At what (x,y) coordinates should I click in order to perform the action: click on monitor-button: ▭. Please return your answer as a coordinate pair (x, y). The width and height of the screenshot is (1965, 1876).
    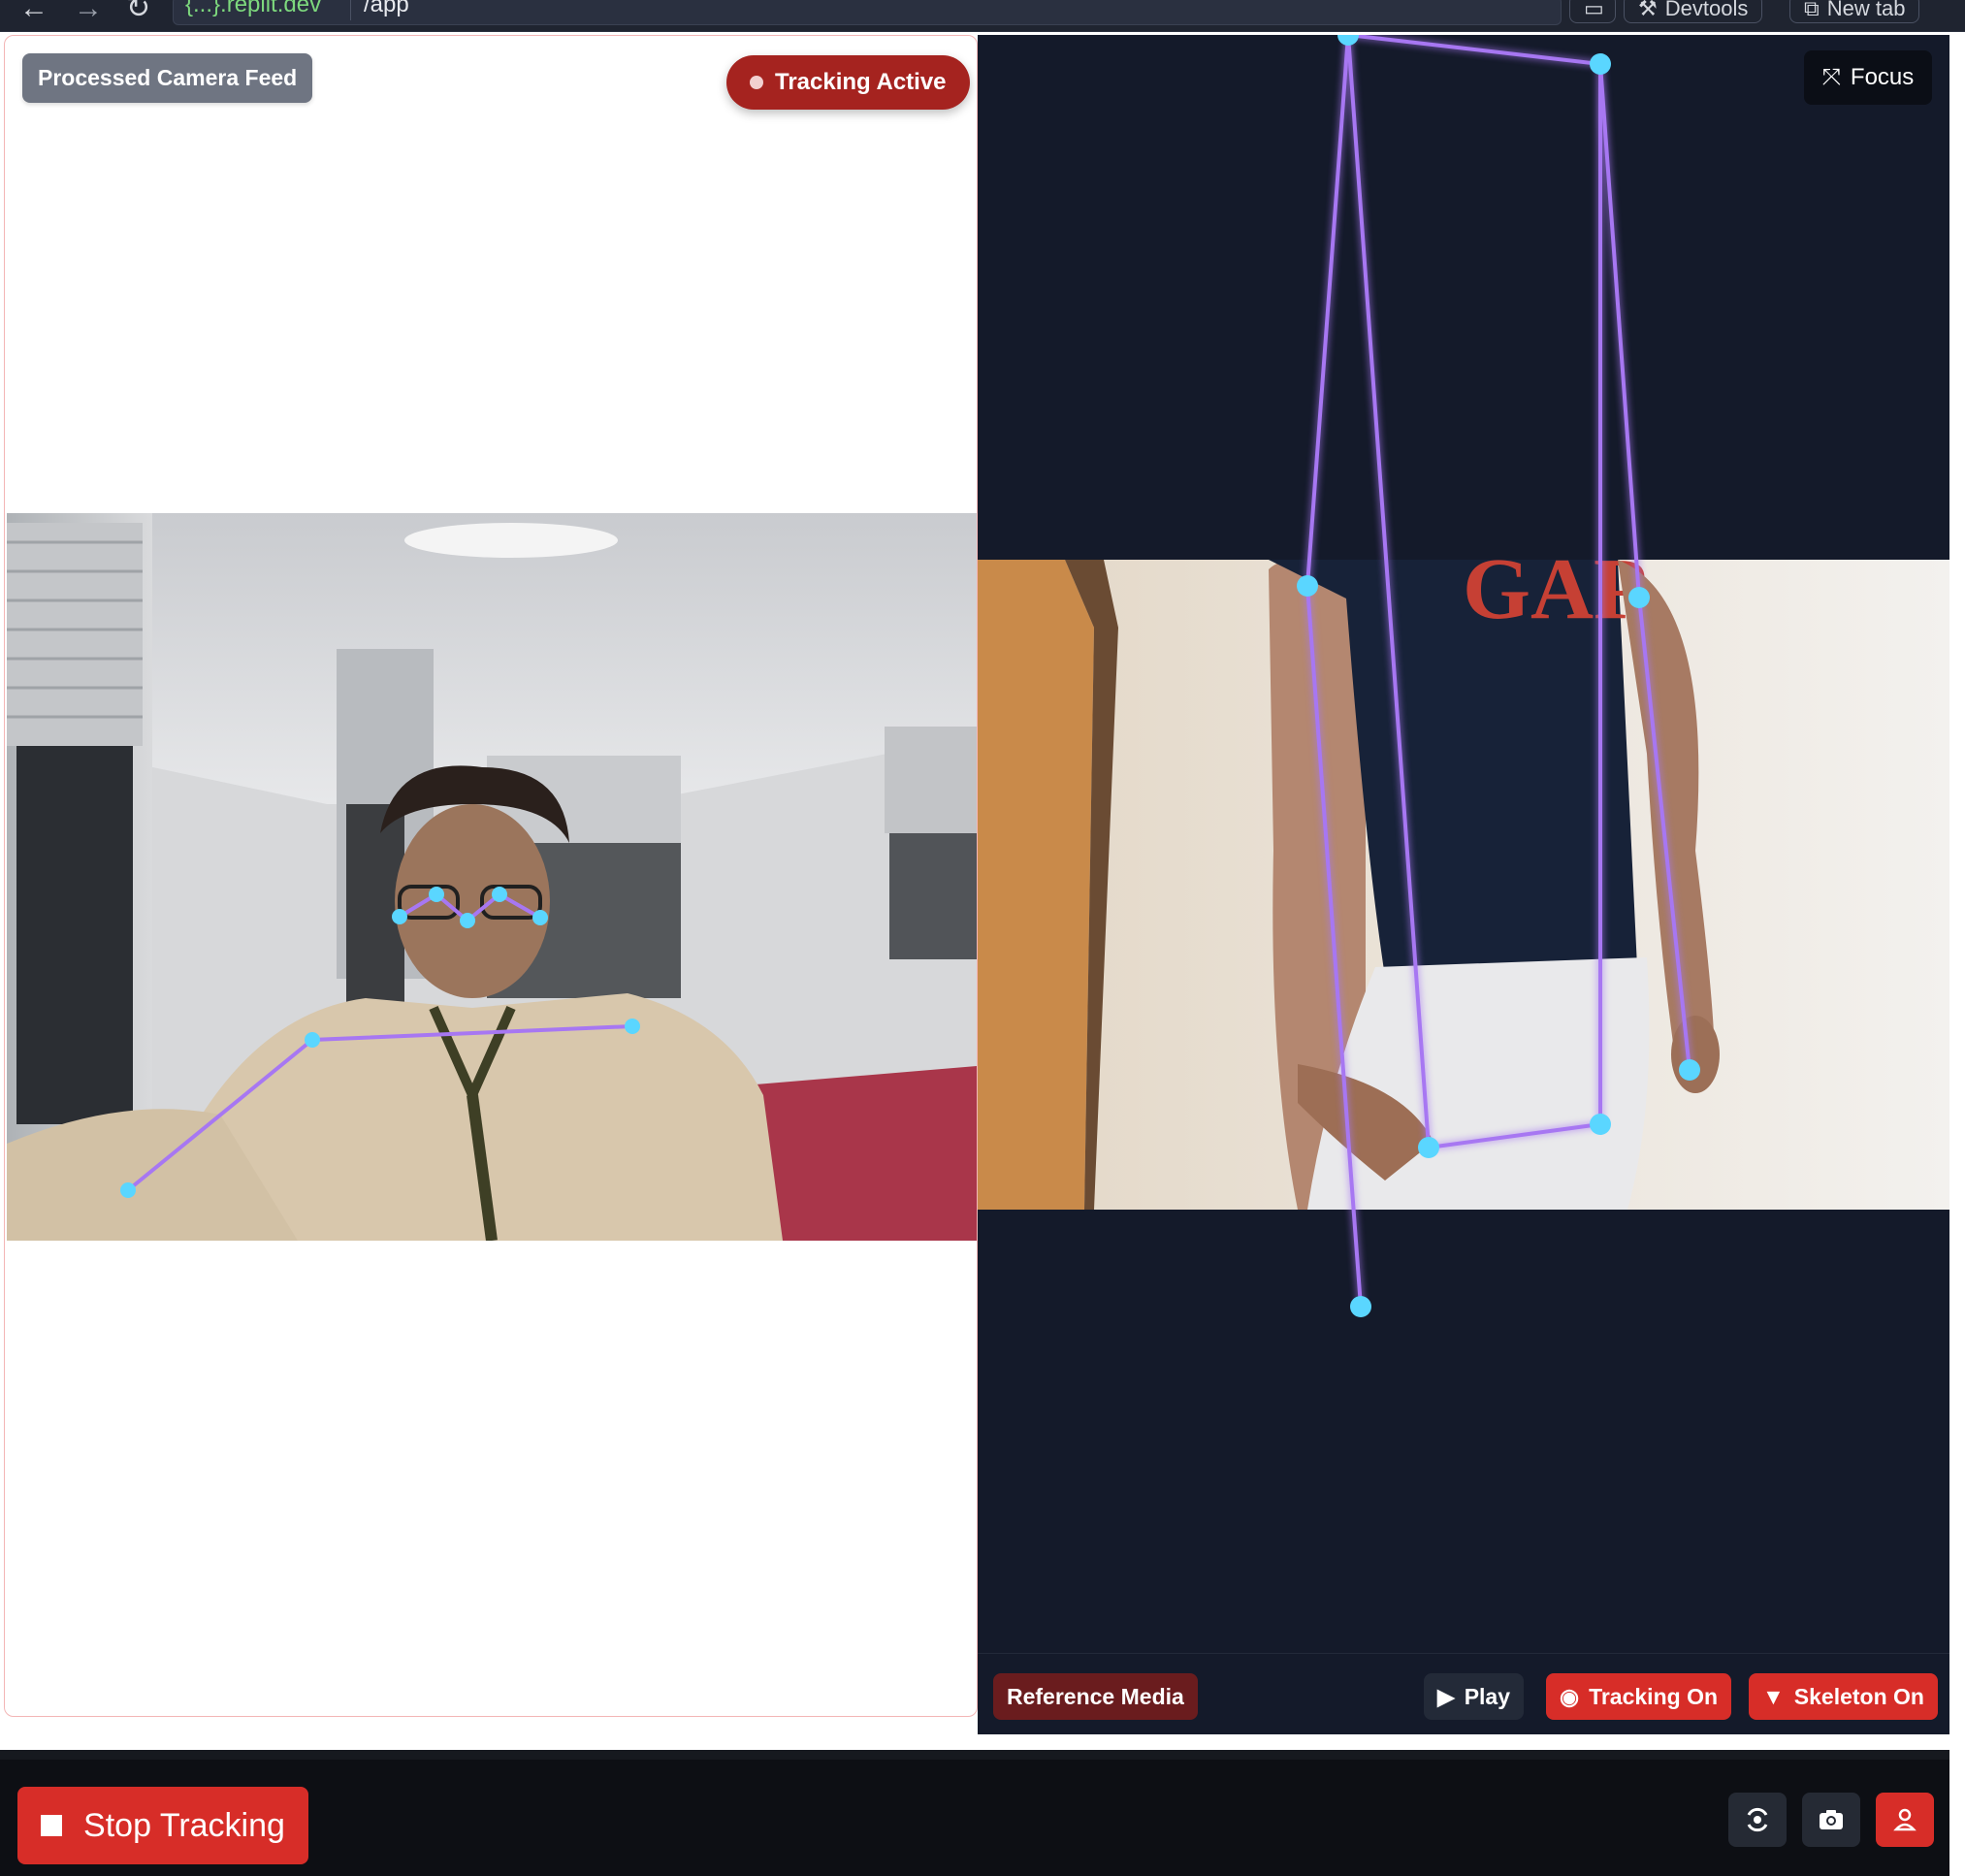
    Looking at the image, I should click on (1592, 11).